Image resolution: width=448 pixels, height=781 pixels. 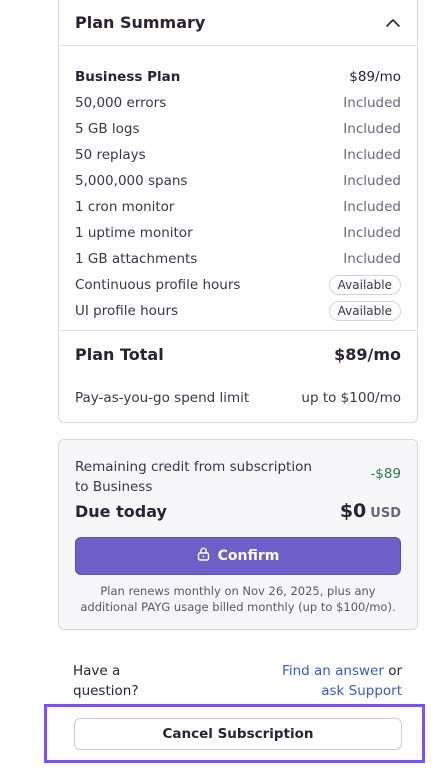 What do you see at coordinates (238, 181) in the screenshot?
I see `plan-item-row: 5,000,000 spans Included` at bounding box center [238, 181].